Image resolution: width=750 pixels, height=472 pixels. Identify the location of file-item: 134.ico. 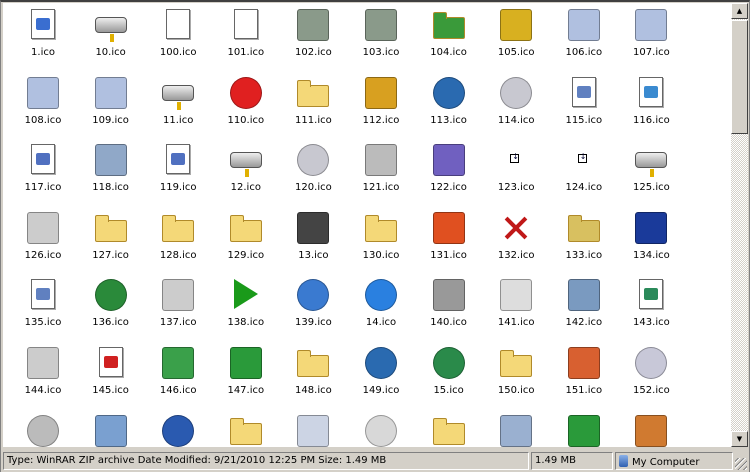
(651, 241).